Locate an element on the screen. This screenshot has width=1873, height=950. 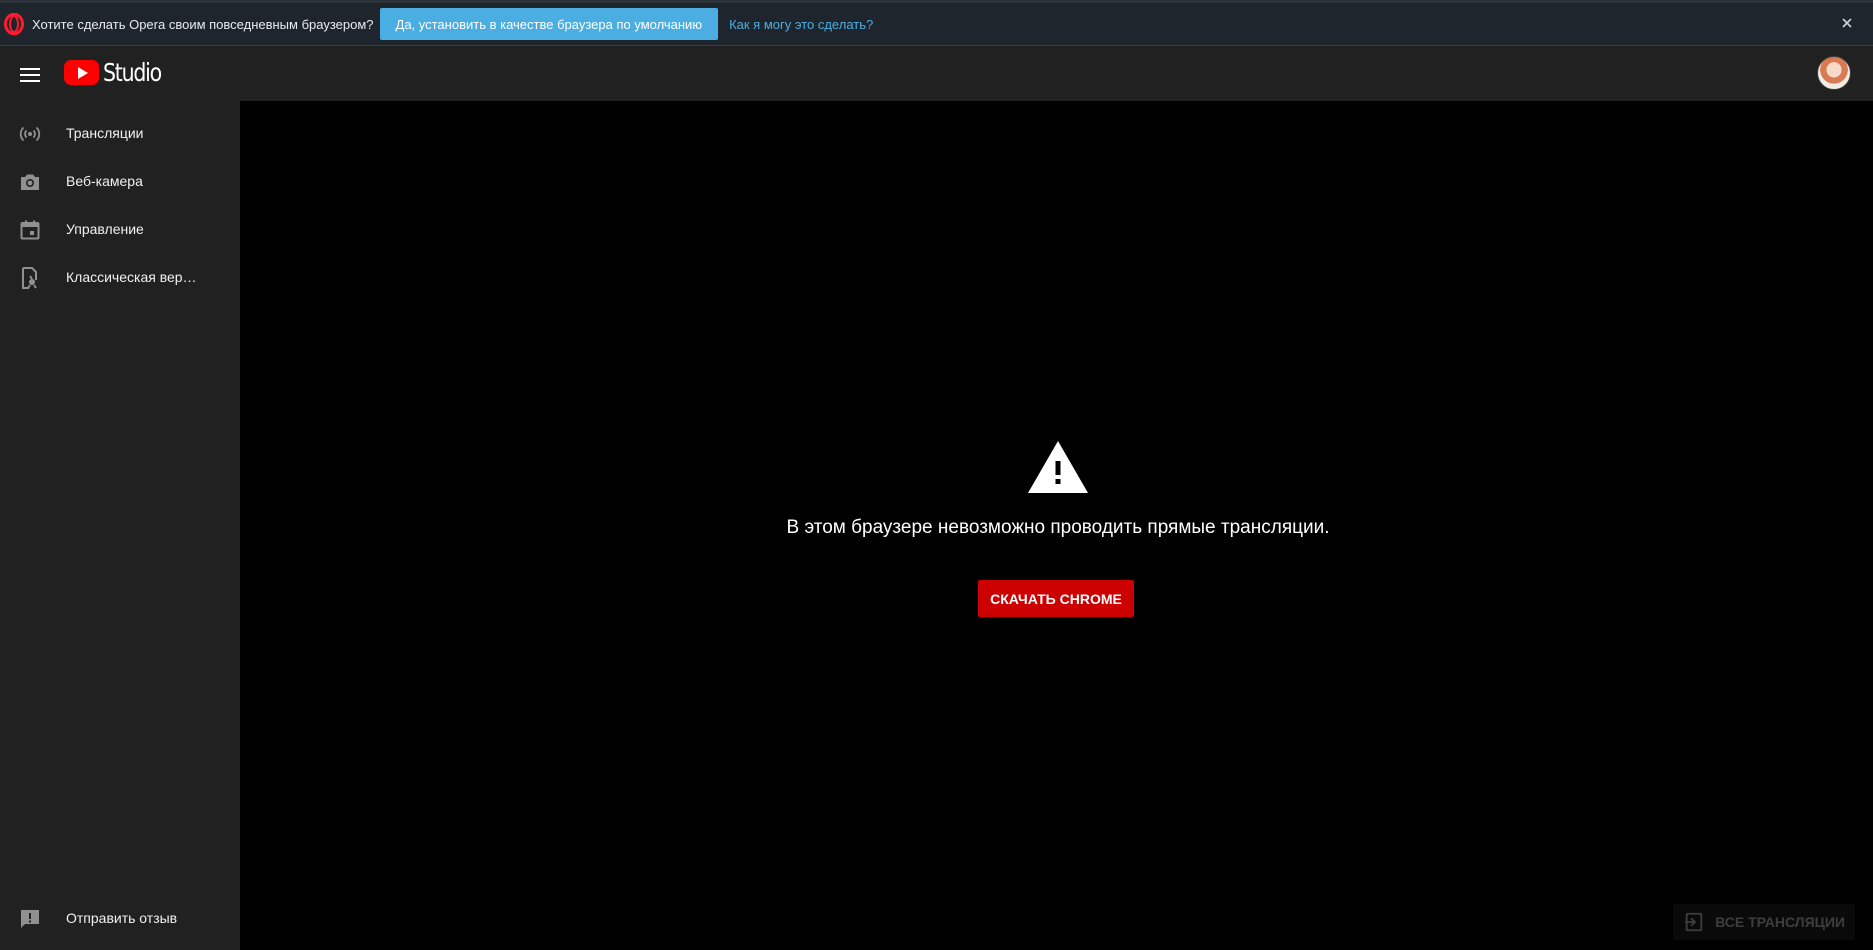
menu-icon is located at coordinates (30, 74).